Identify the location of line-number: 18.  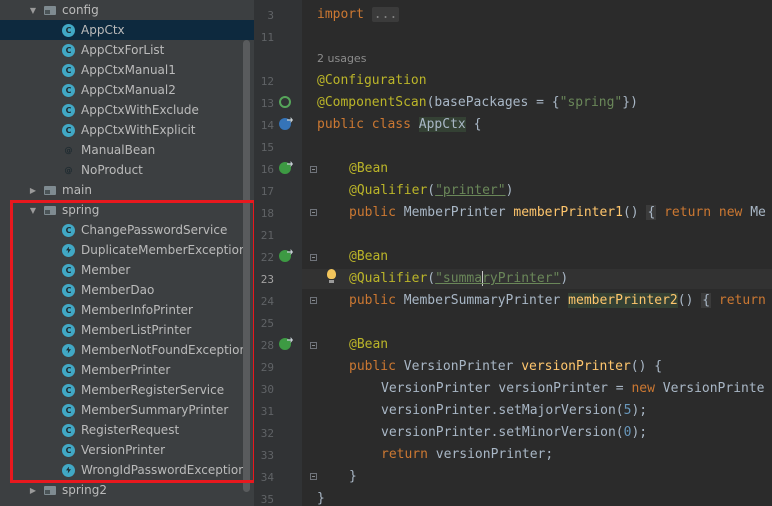
(267, 213).